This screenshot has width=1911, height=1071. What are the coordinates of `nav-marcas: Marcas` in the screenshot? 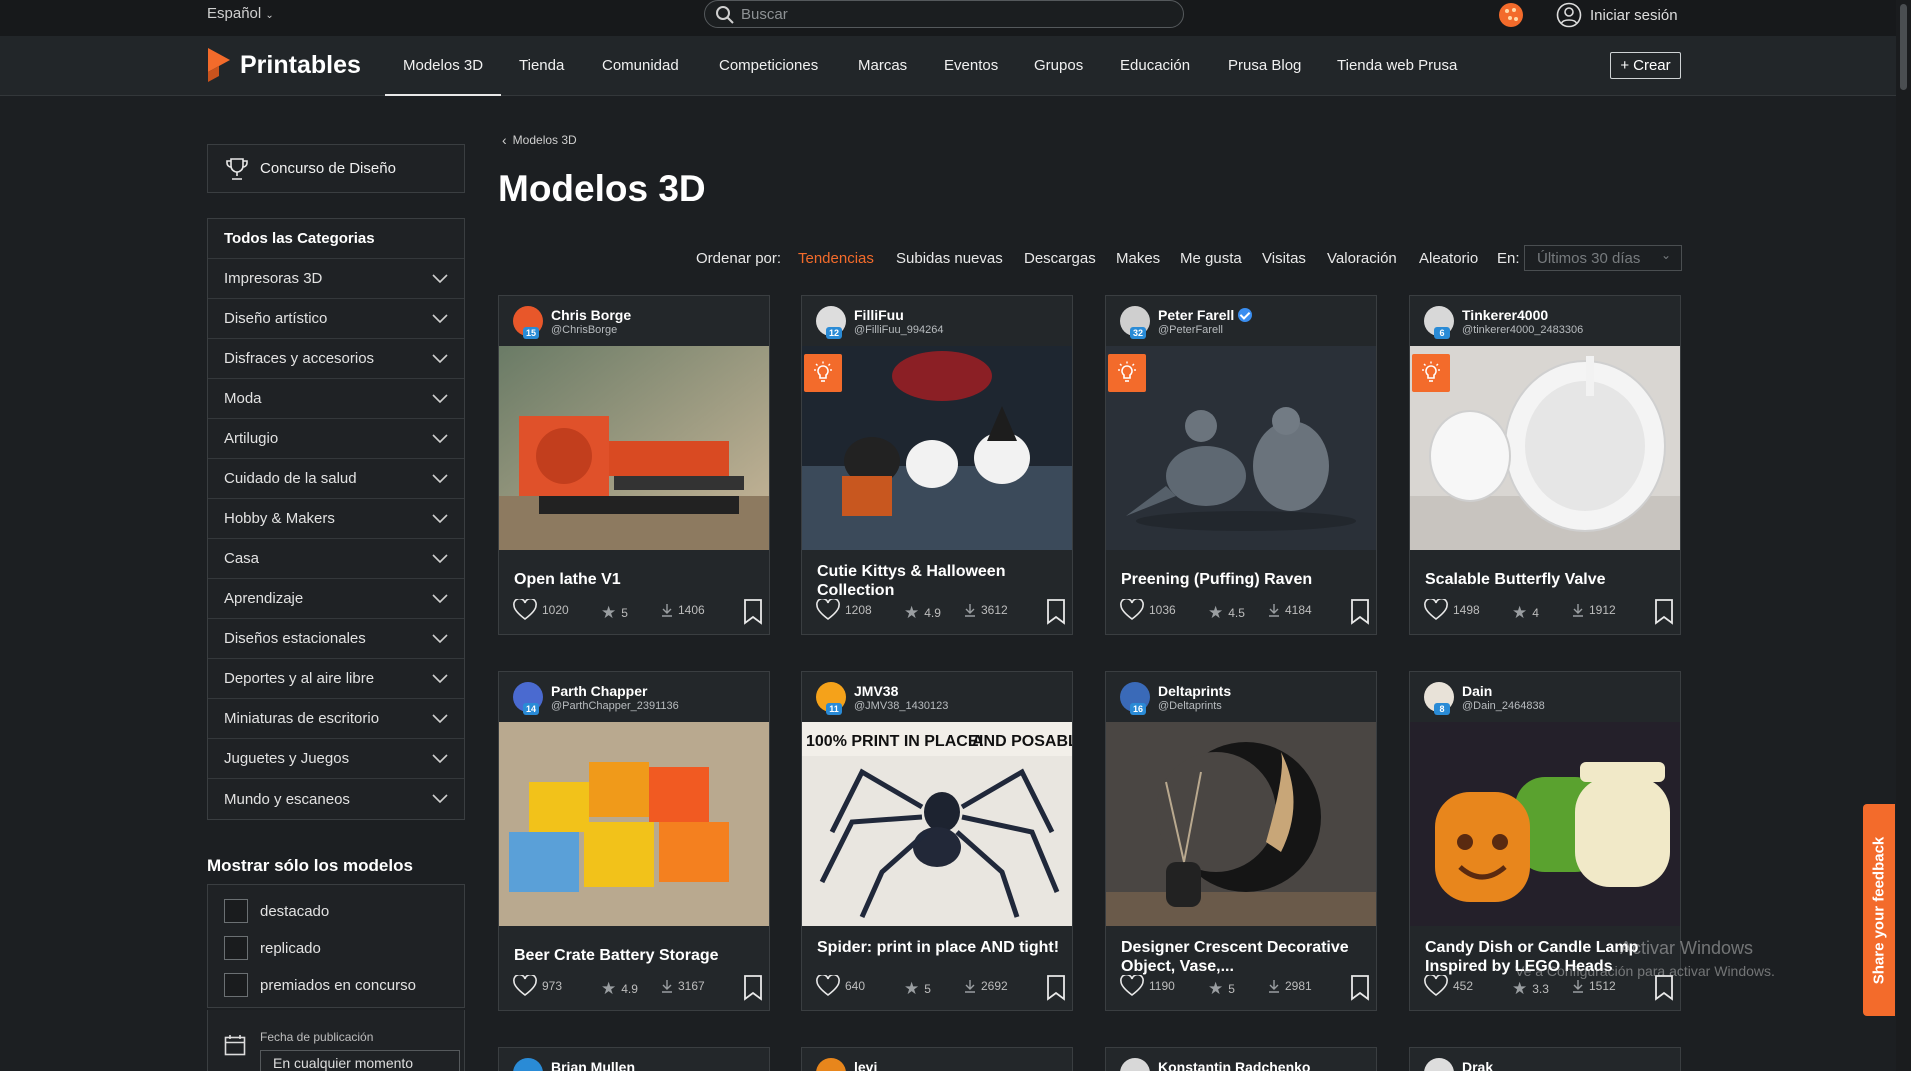 It's located at (882, 65).